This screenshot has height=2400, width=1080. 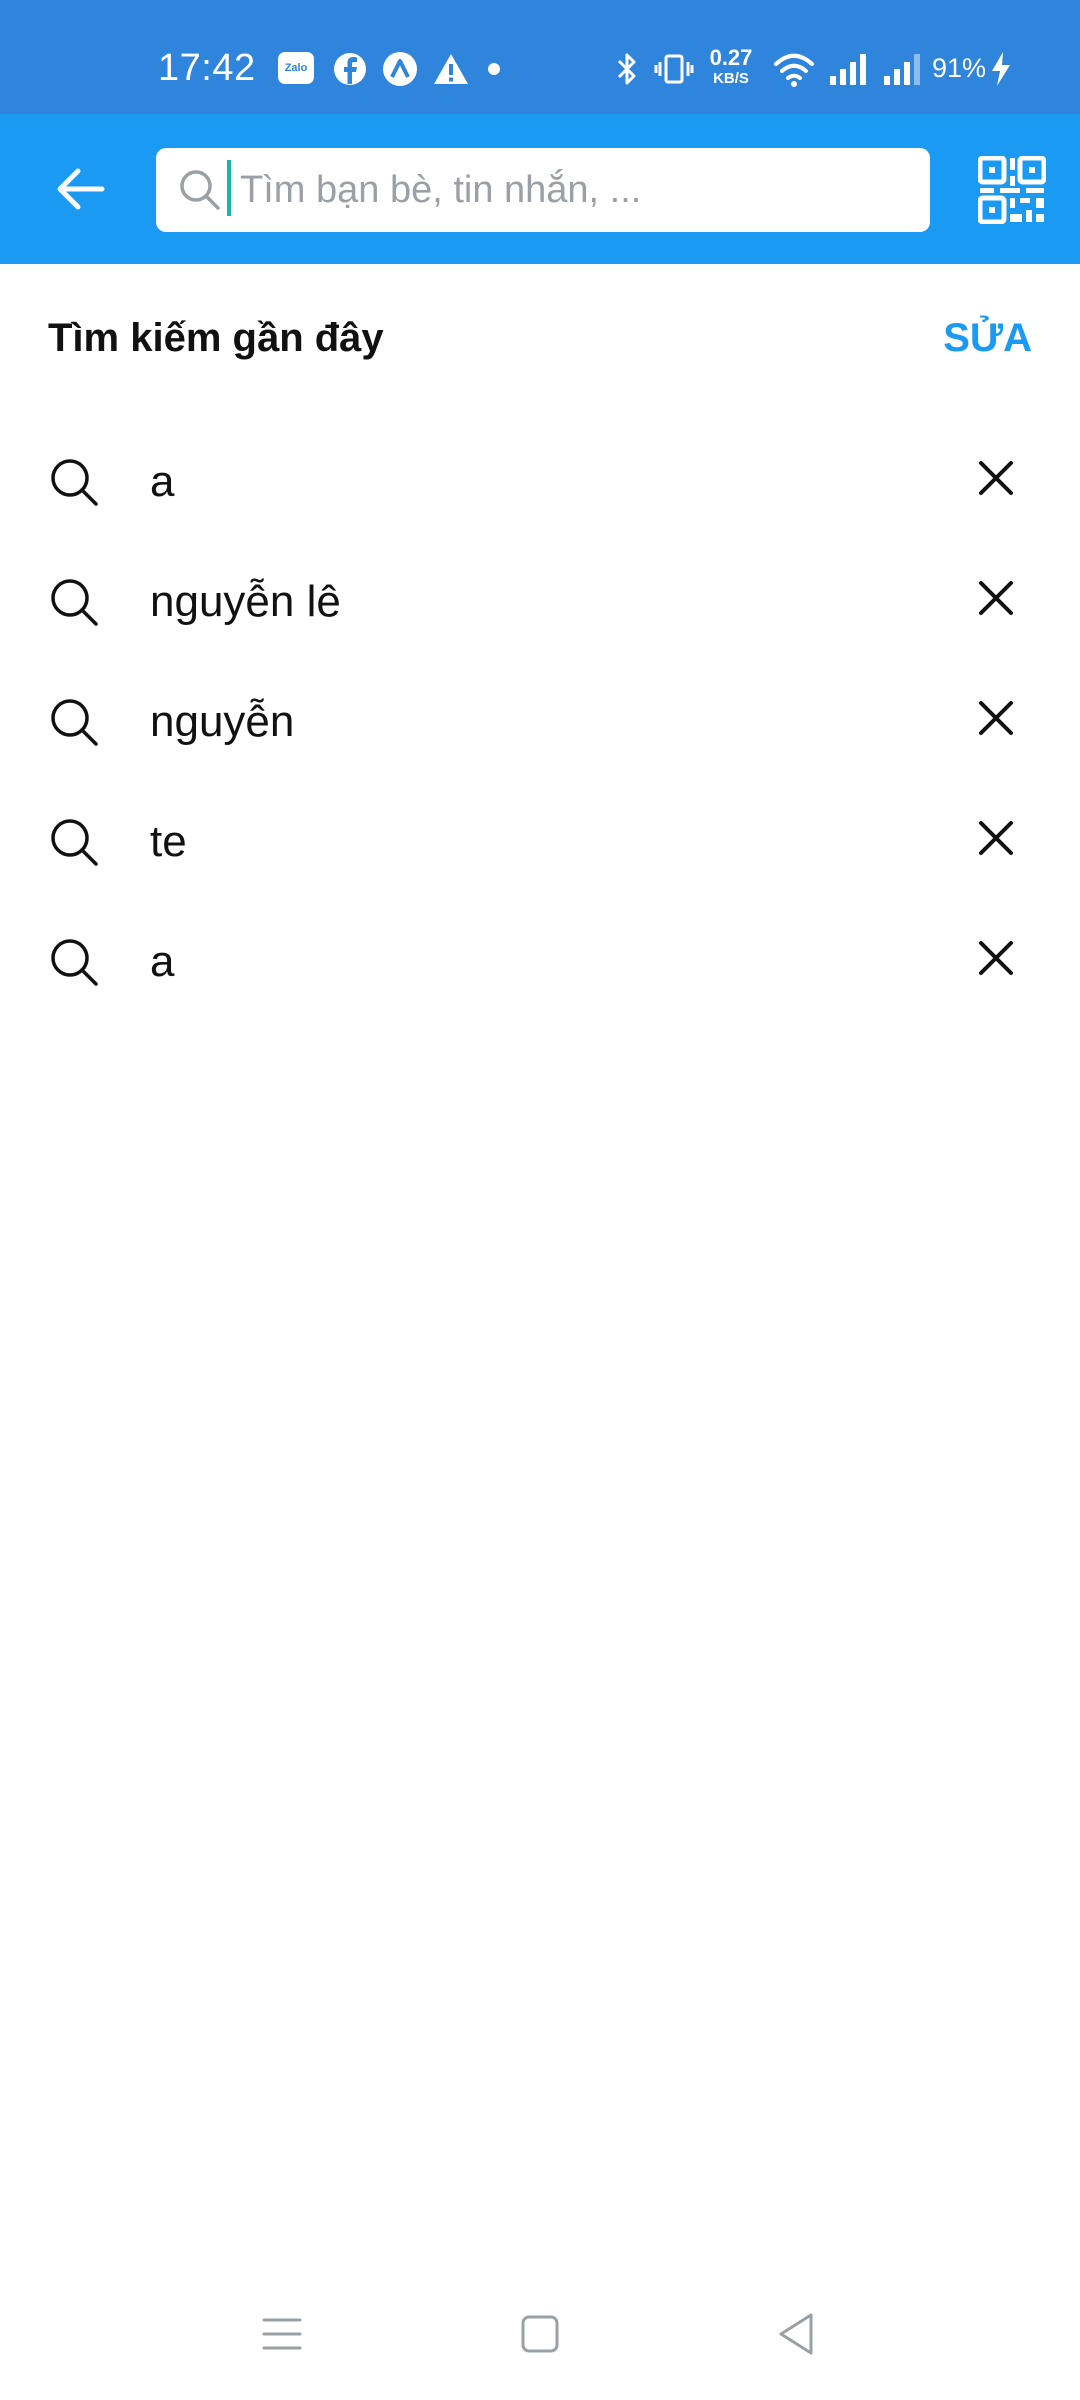 I want to click on signal-icon, so click(x=848, y=69).